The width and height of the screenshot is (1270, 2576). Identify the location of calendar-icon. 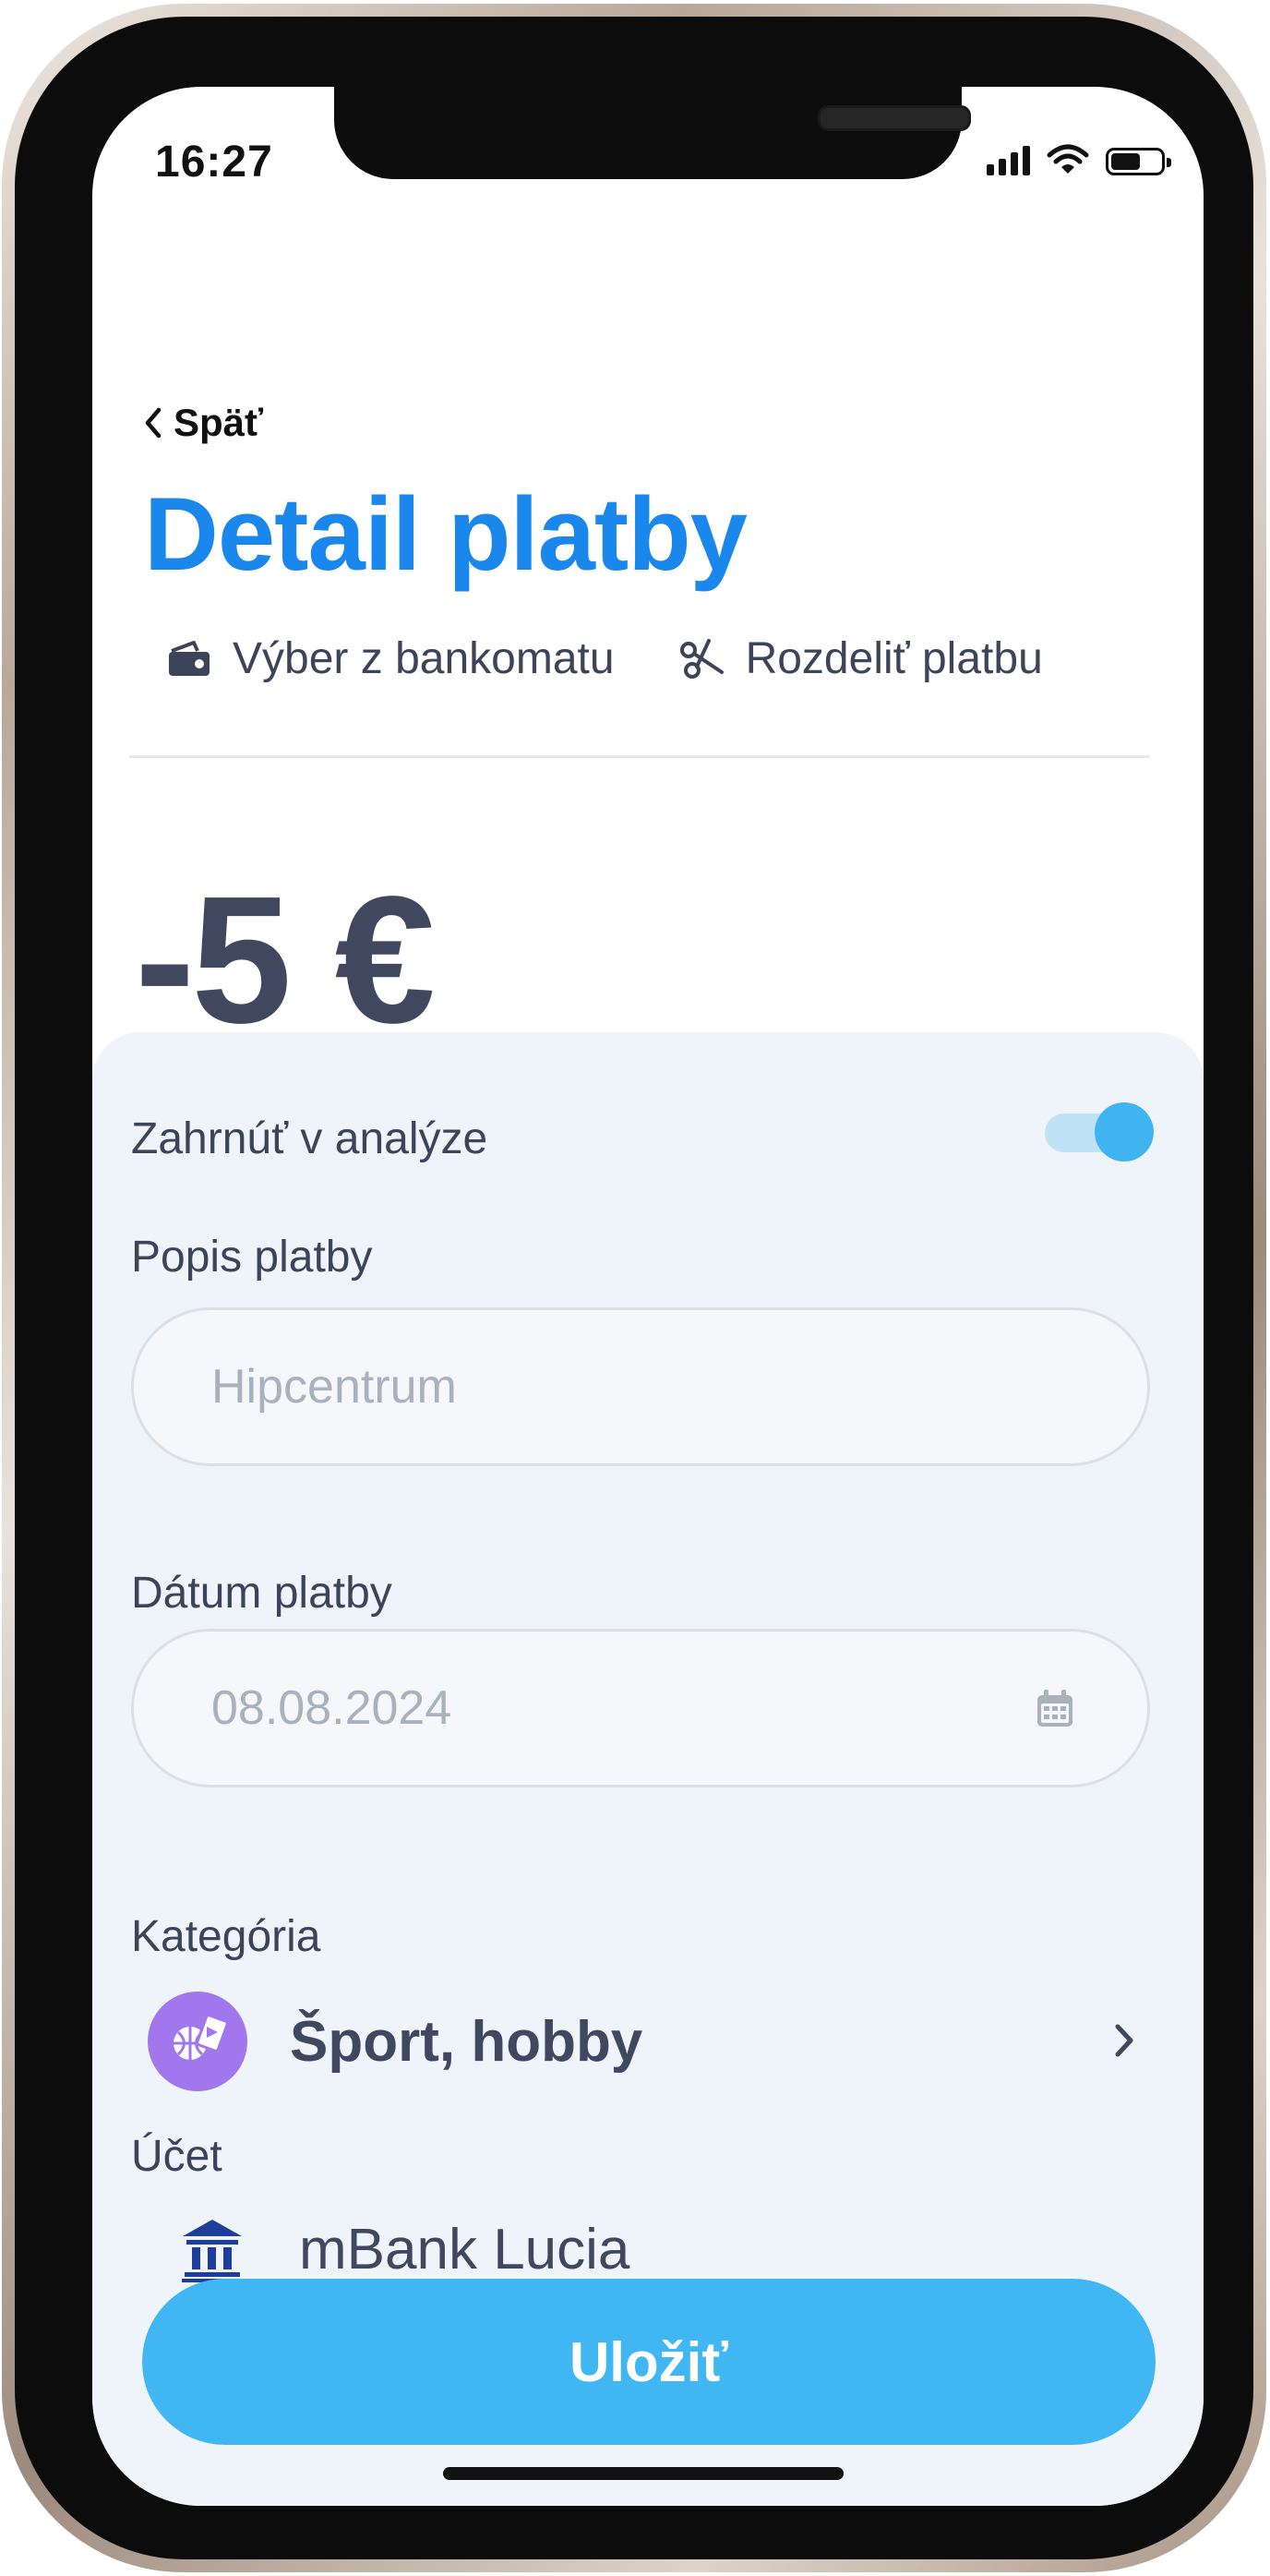
(1055, 1709).